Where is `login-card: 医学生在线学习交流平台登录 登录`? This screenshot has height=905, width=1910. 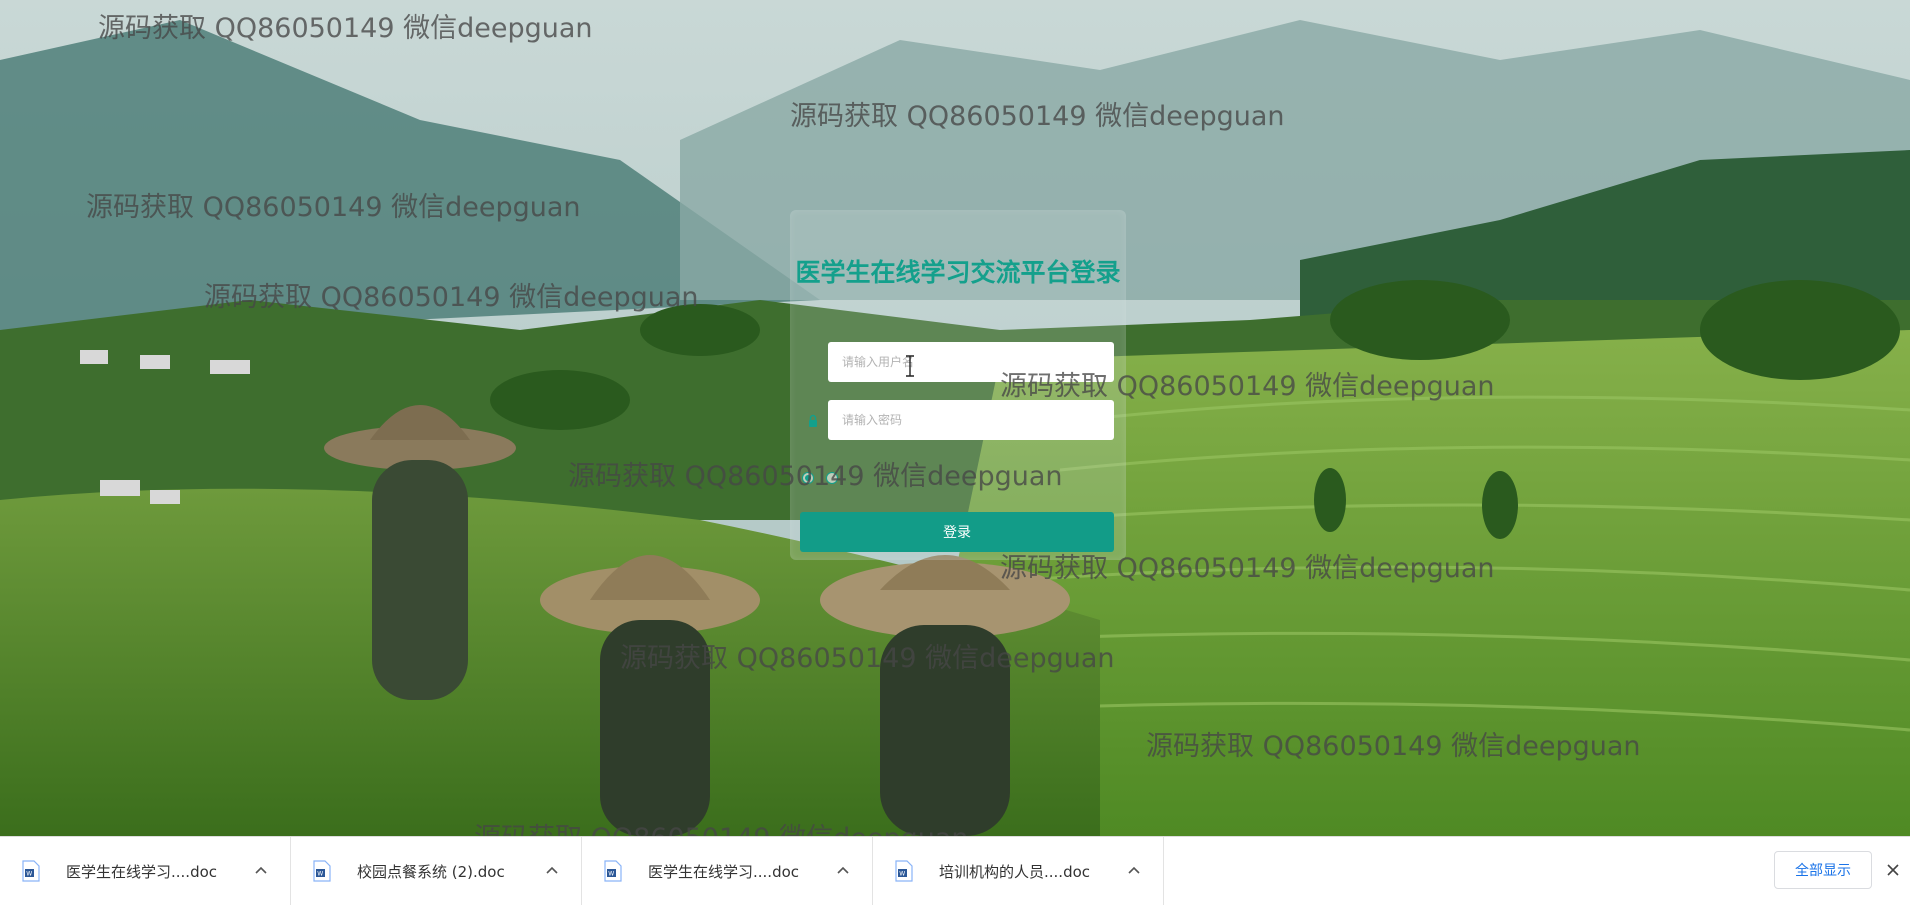
login-card: 医学生在线学习交流平台登录 登录 is located at coordinates (958, 385).